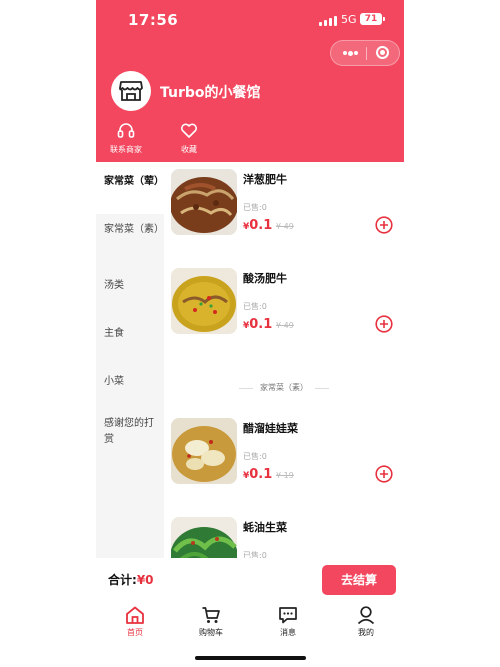 The height and width of the screenshot is (667, 500). What do you see at coordinates (130, 238) in the screenshot?
I see `category-veg-dishes: 家常菜（素）` at bounding box center [130, 238].